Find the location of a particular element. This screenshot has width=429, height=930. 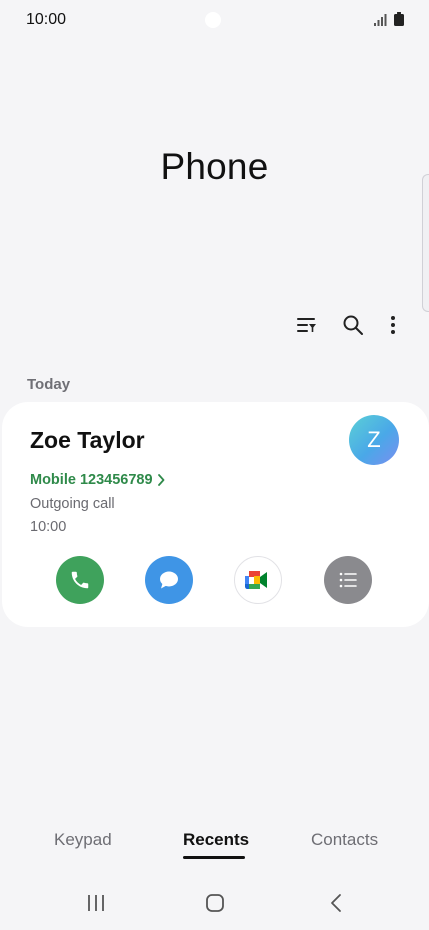

recent-apps-icon is located at coordinates (96, 903).